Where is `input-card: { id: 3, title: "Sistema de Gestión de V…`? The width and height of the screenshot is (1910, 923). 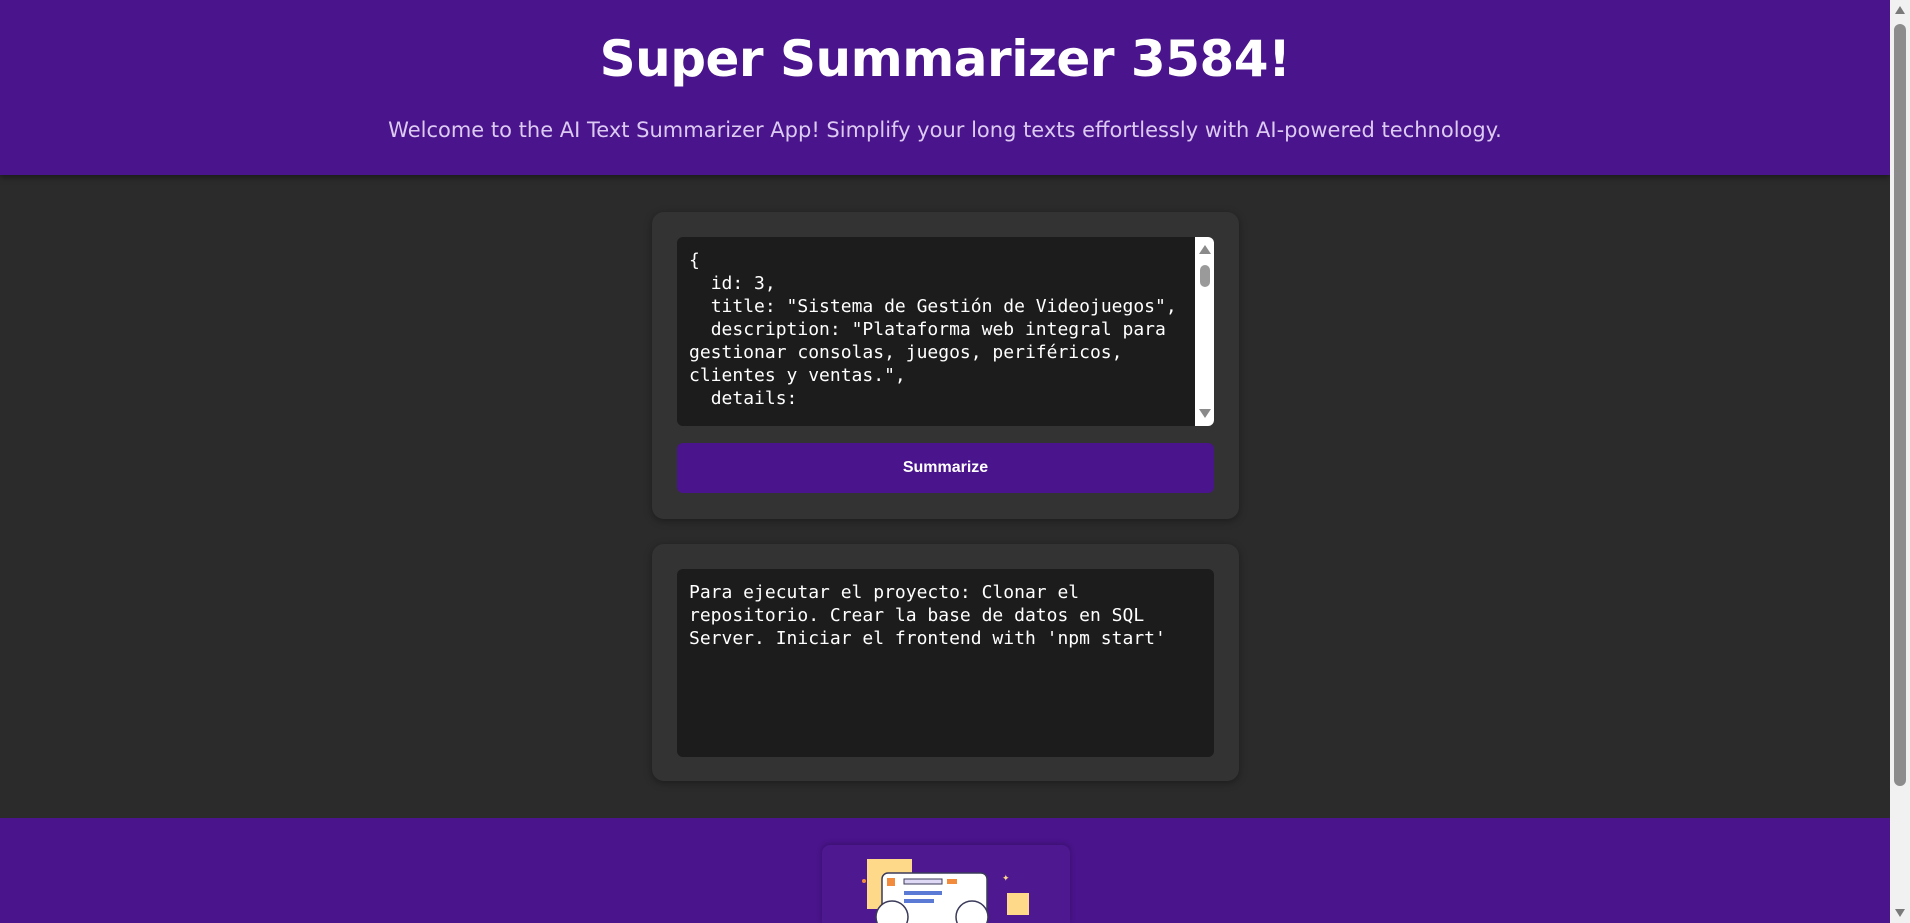
input-card: { id: 3, title: "Sistema de Gestión de V… is located at coordinates (945, 365).